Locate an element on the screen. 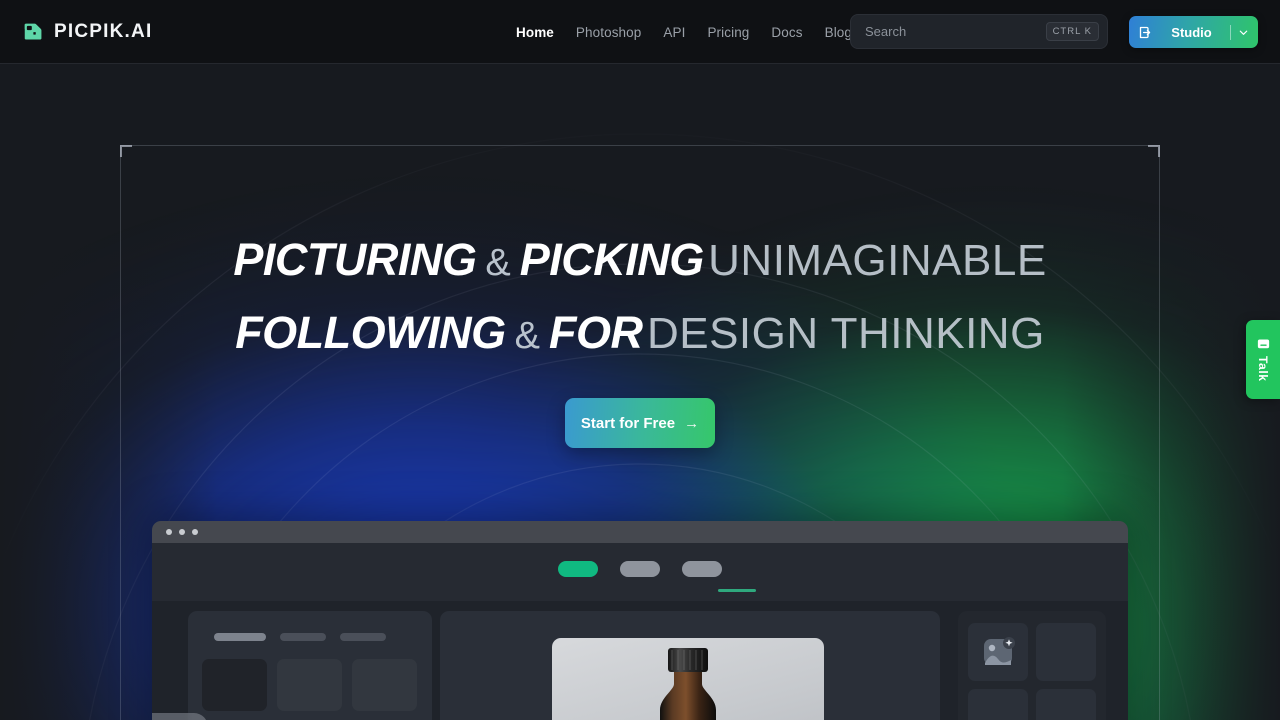 The image size is (1280, 720). preview-tab-strip is located at coordinates (640, 569).